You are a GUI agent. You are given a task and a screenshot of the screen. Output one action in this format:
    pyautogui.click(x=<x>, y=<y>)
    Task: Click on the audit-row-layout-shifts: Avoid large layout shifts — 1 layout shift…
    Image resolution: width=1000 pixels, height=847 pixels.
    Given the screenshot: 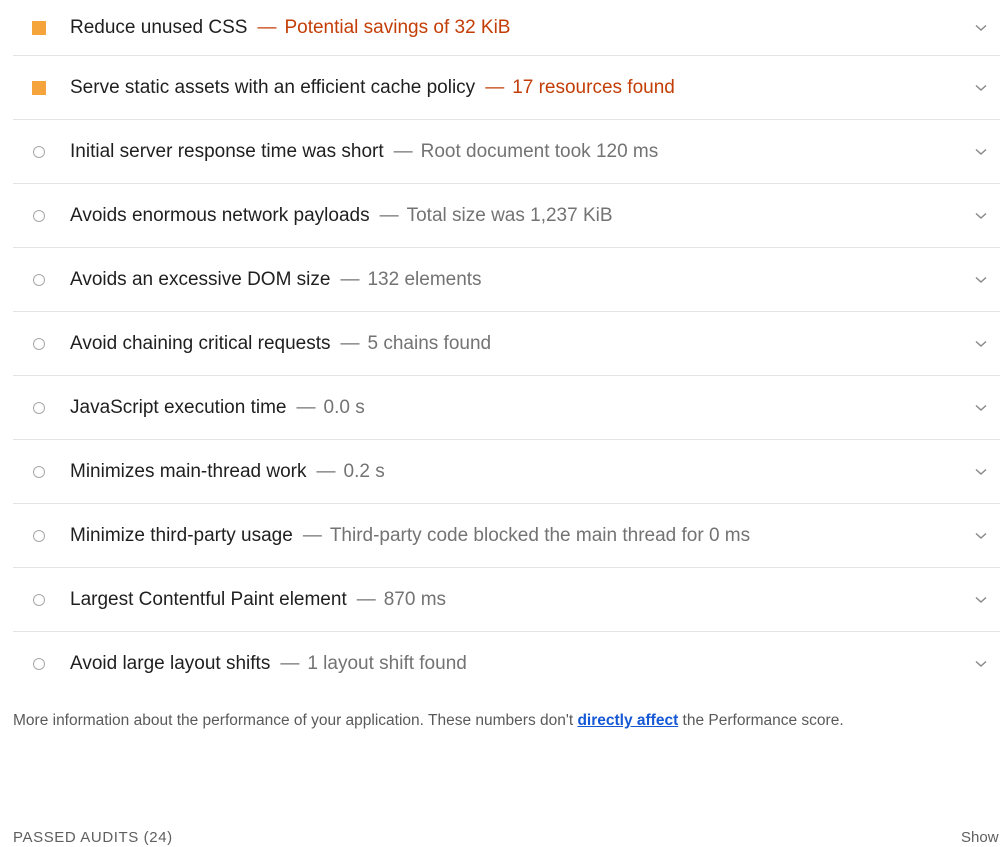 What is the action you would take?
    pyautogui.click(x=500, y=664)
    